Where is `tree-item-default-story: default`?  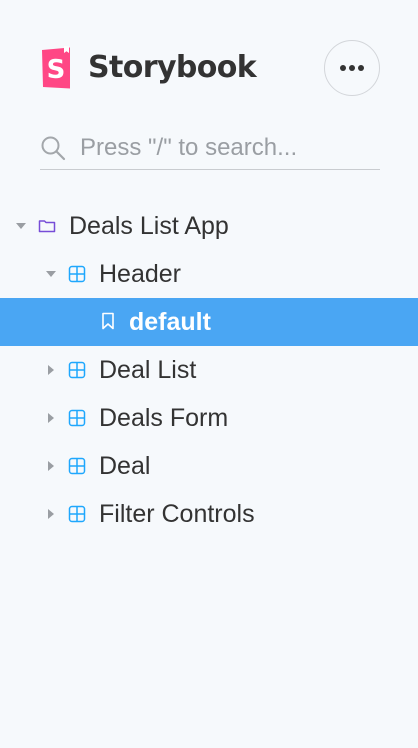
tree-item-default-story: default is located at coordinates (209, 322).